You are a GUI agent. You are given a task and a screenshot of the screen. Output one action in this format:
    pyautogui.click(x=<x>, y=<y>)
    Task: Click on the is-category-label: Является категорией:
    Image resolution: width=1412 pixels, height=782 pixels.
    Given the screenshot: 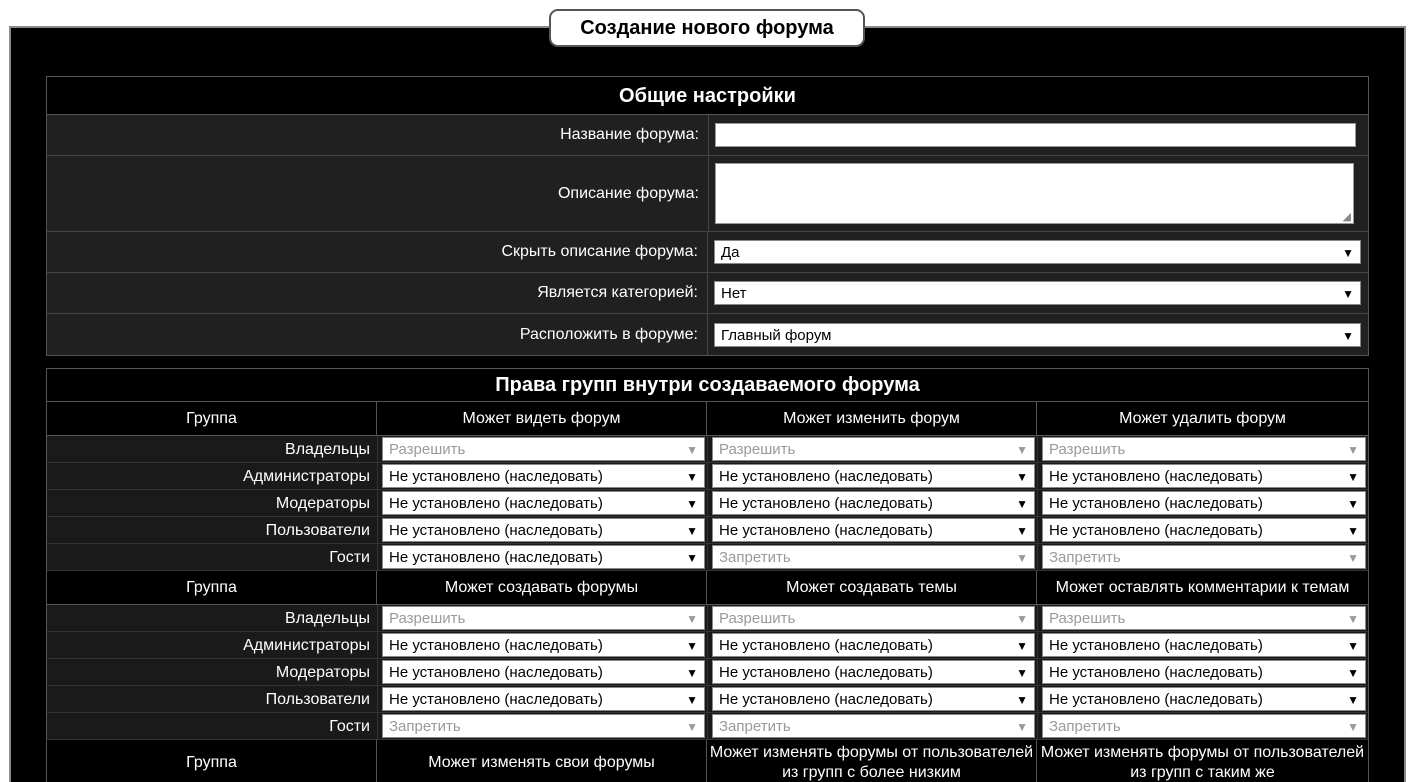 What is the action you would take?
    pyautogui.click(x=377, y=293)
    